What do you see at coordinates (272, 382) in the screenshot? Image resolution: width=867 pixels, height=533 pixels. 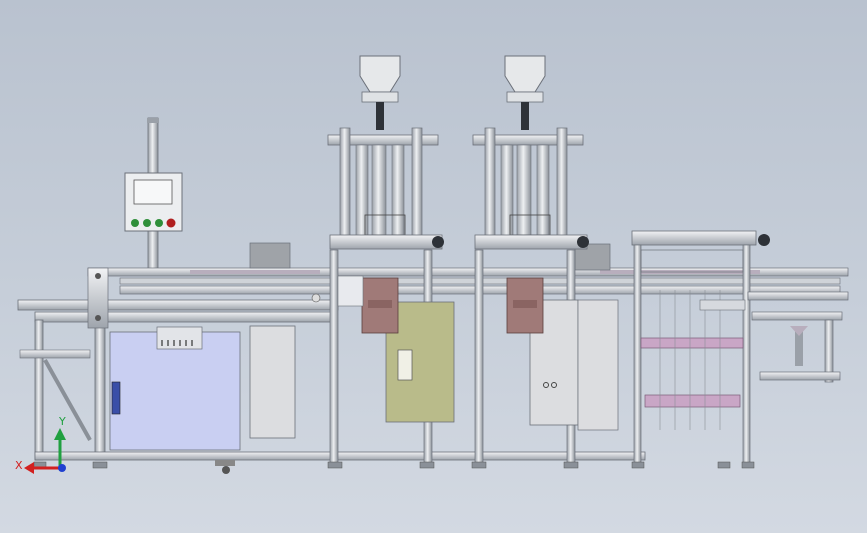 I see `grey-cabinet-left` at bounding box center [272, 382].